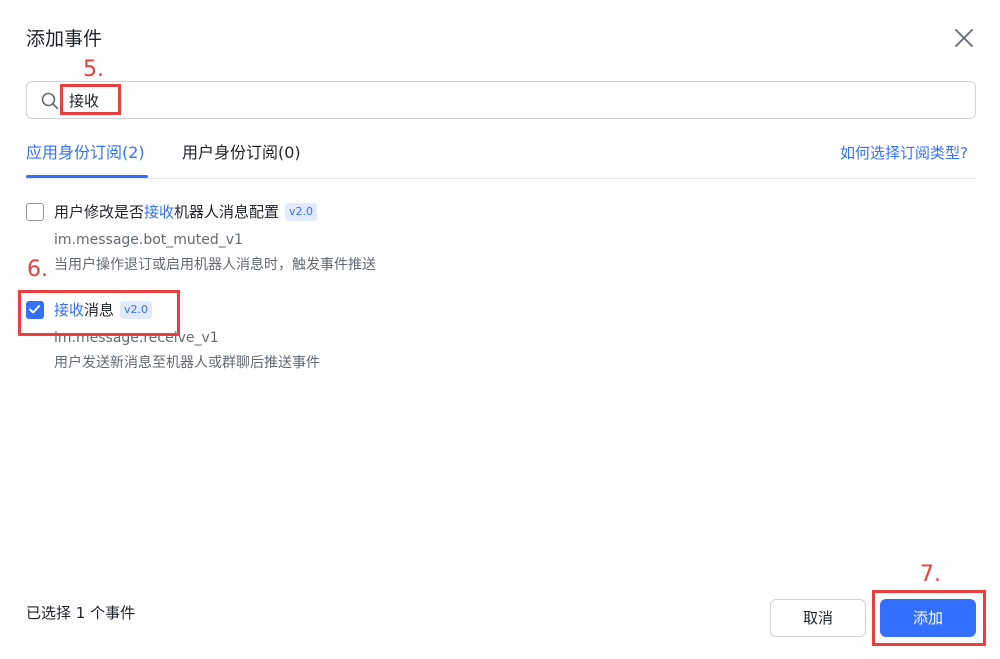 The width and height of the screenshot is (1000, 659). Describe the element at coordinates (99, 313) in the screenshot. I see `annotation-box-checkbox` at that location.